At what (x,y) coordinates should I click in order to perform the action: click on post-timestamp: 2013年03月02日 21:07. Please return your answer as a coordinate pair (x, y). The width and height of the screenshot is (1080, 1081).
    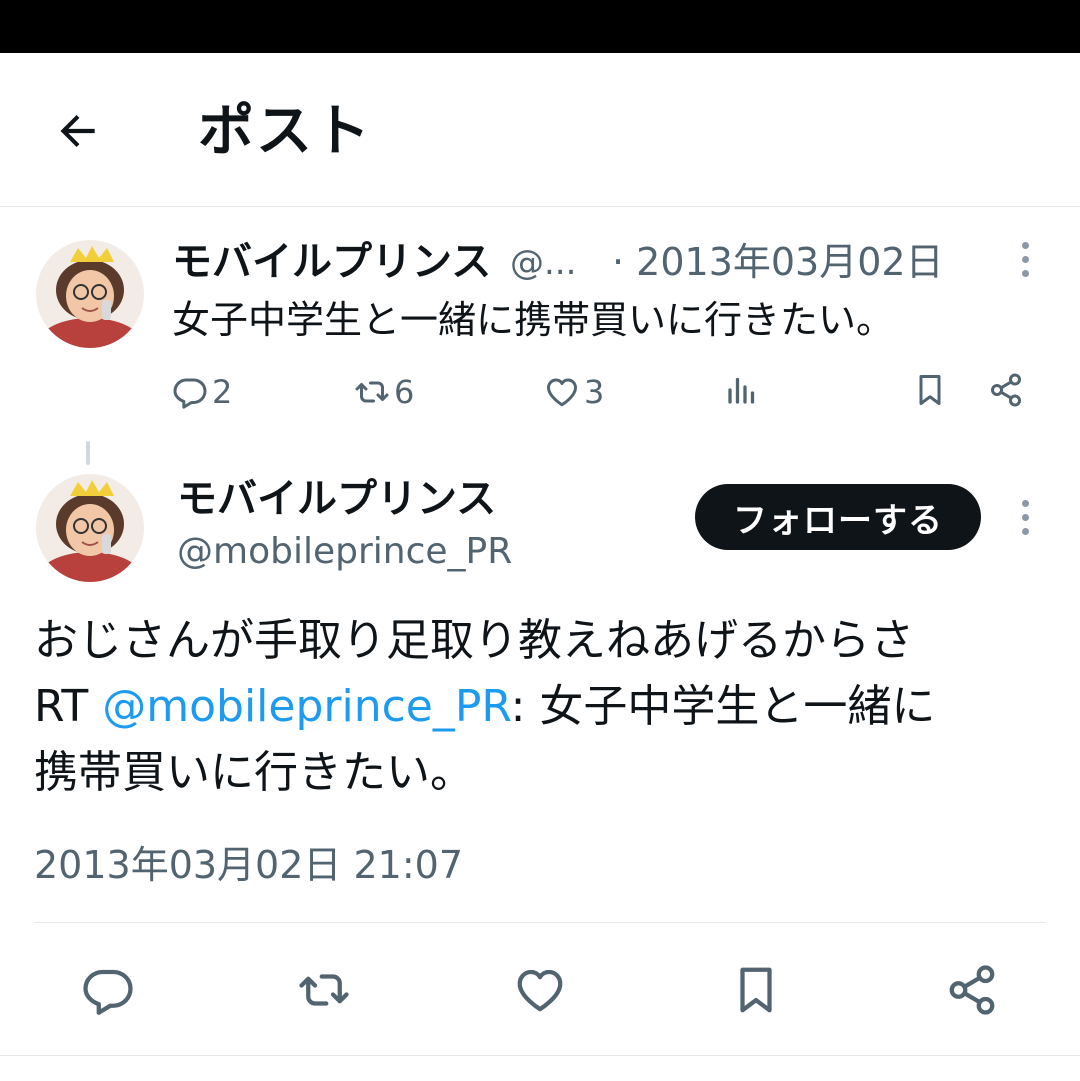
    Looking at the image, I should click on (248, 865).